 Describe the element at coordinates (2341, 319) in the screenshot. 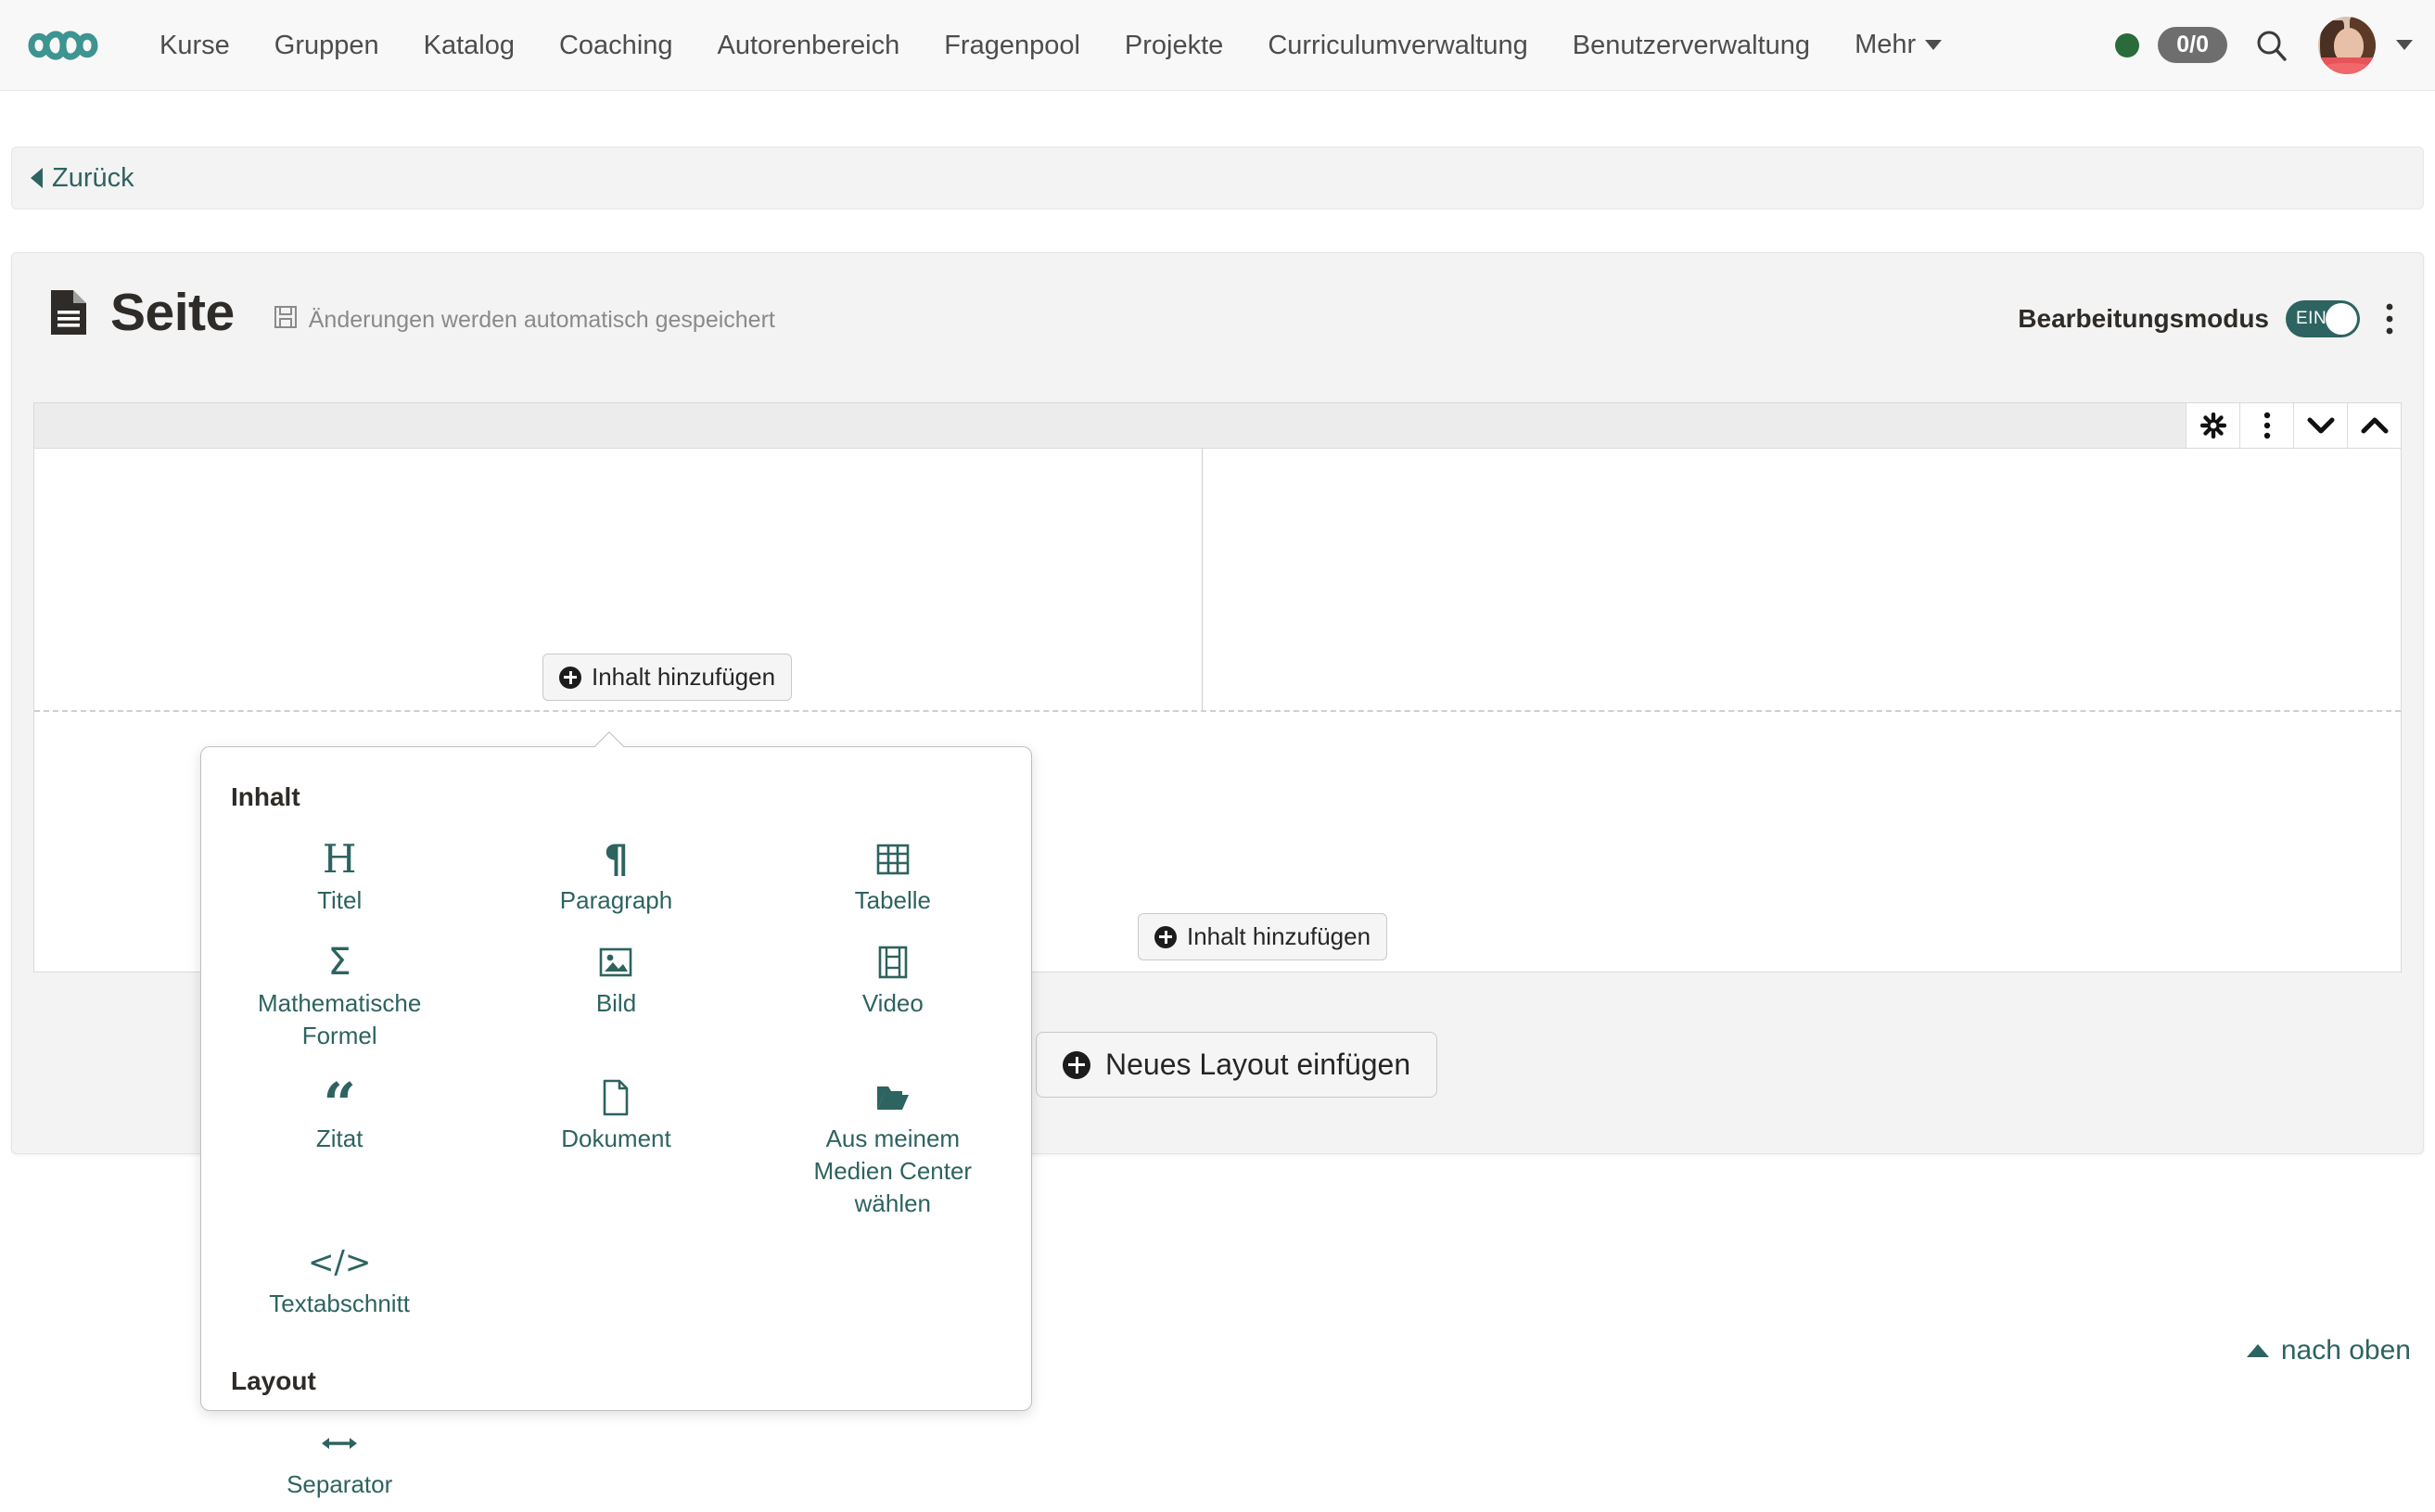

I see `toggle-knob` at that location.